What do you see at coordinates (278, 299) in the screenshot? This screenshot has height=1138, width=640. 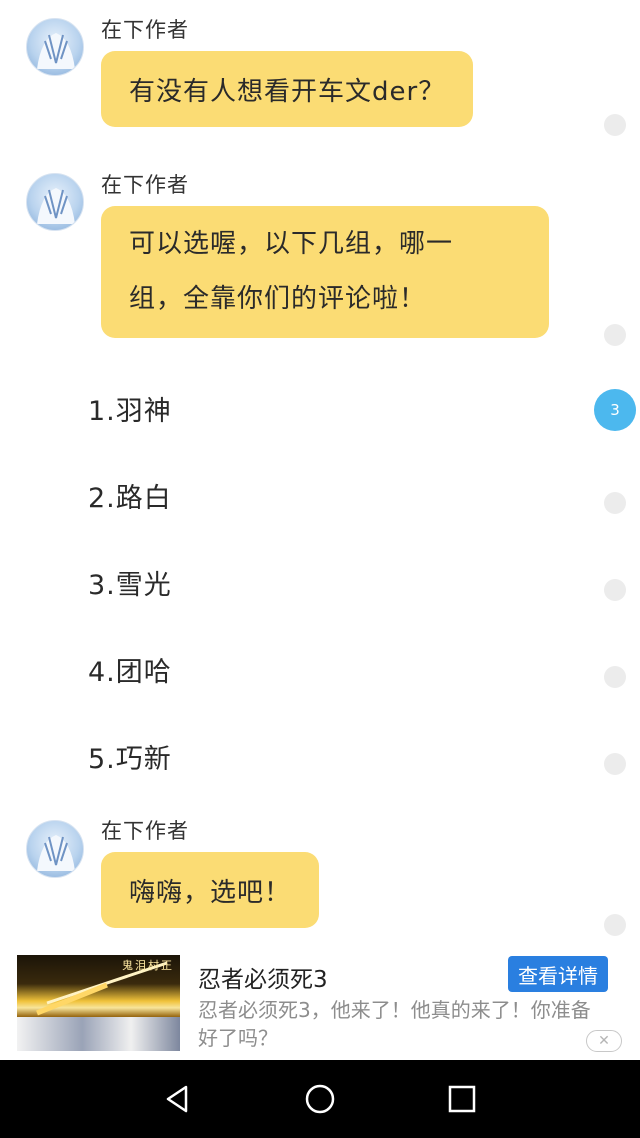 I see `message-line: 组，全靠你们的评论啦！` at bounding box center [278, 299].